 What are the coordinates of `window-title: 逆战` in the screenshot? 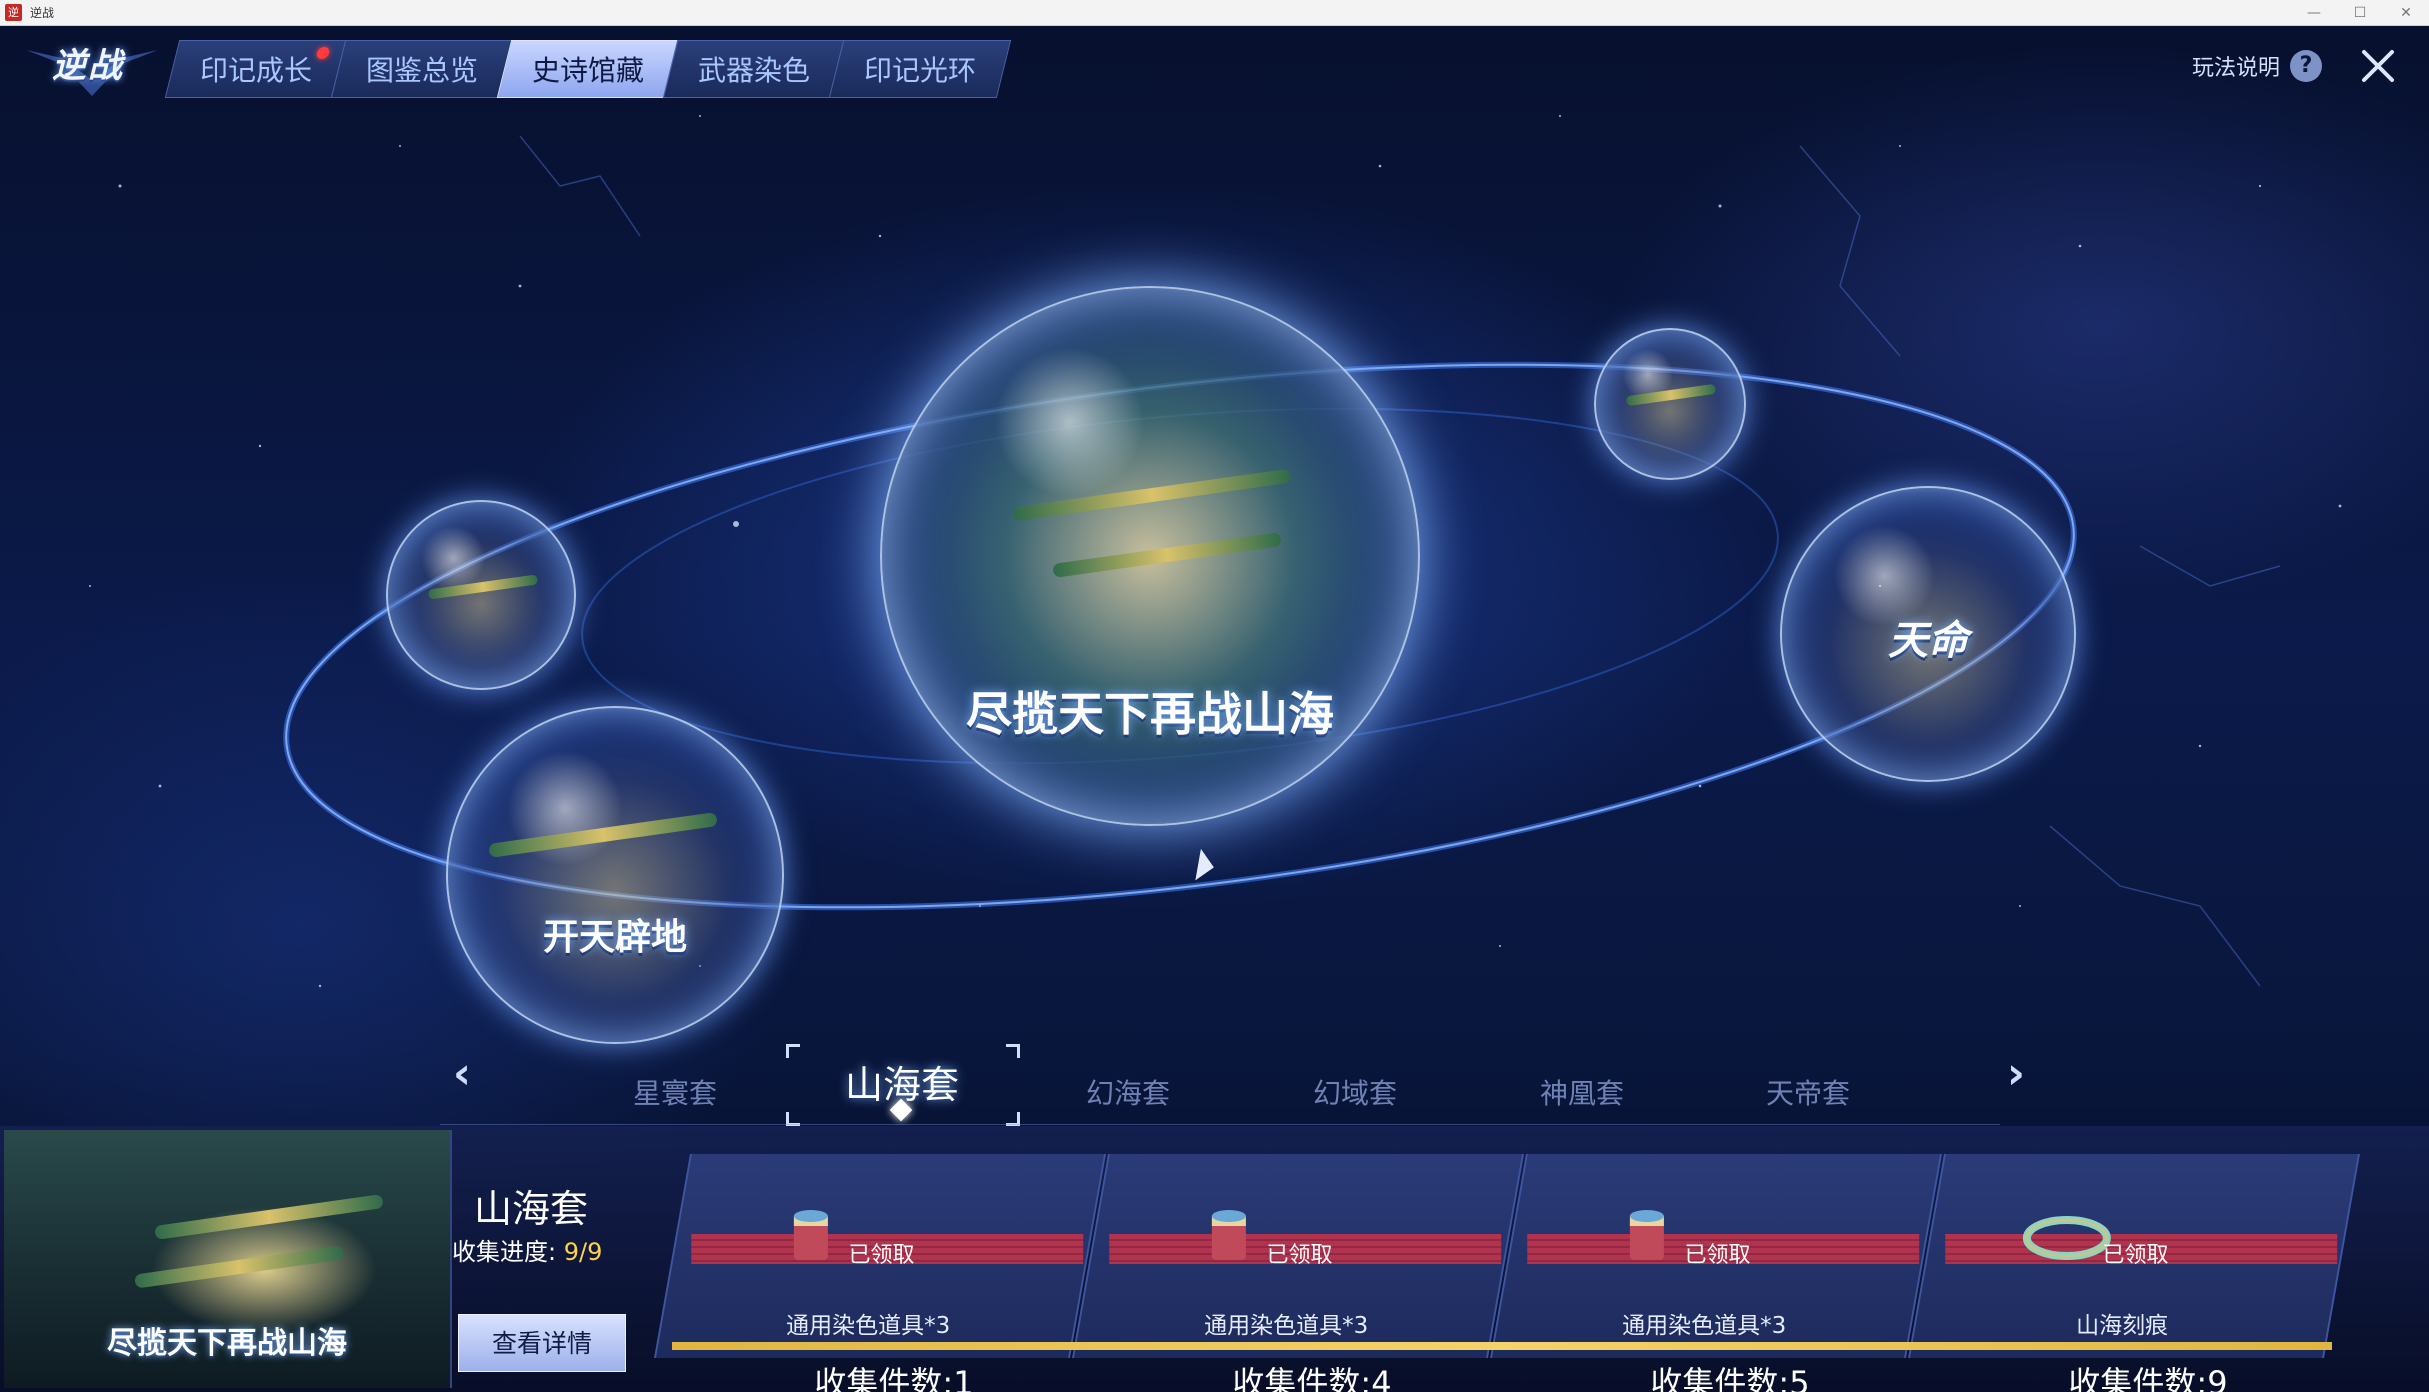 It's located at (42, 13).